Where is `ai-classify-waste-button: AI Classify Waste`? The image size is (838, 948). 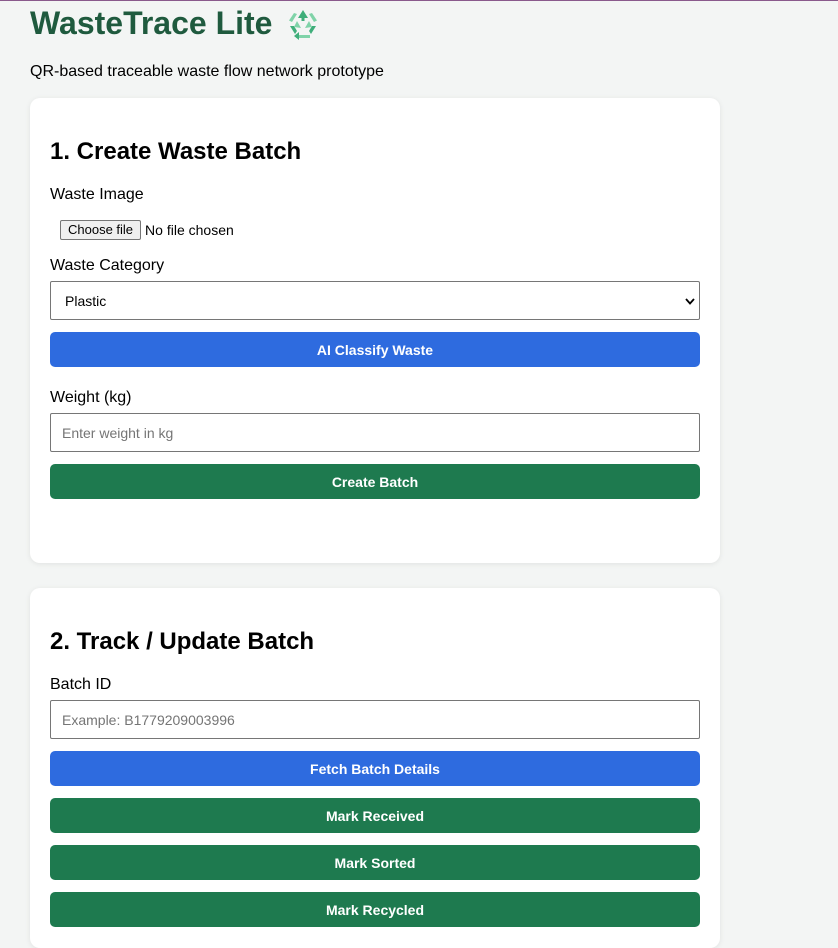 ai-classify-waste-button: AI Classify Waste is located at coordinates (375, 349).